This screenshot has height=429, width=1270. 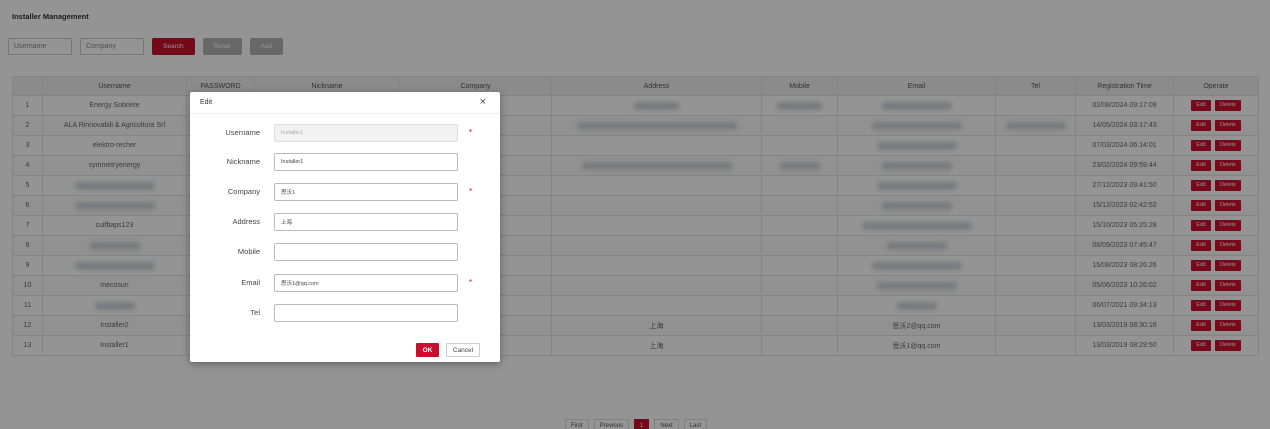 I want to click on cancel-button: Cancel, so click(x=463, y=350).